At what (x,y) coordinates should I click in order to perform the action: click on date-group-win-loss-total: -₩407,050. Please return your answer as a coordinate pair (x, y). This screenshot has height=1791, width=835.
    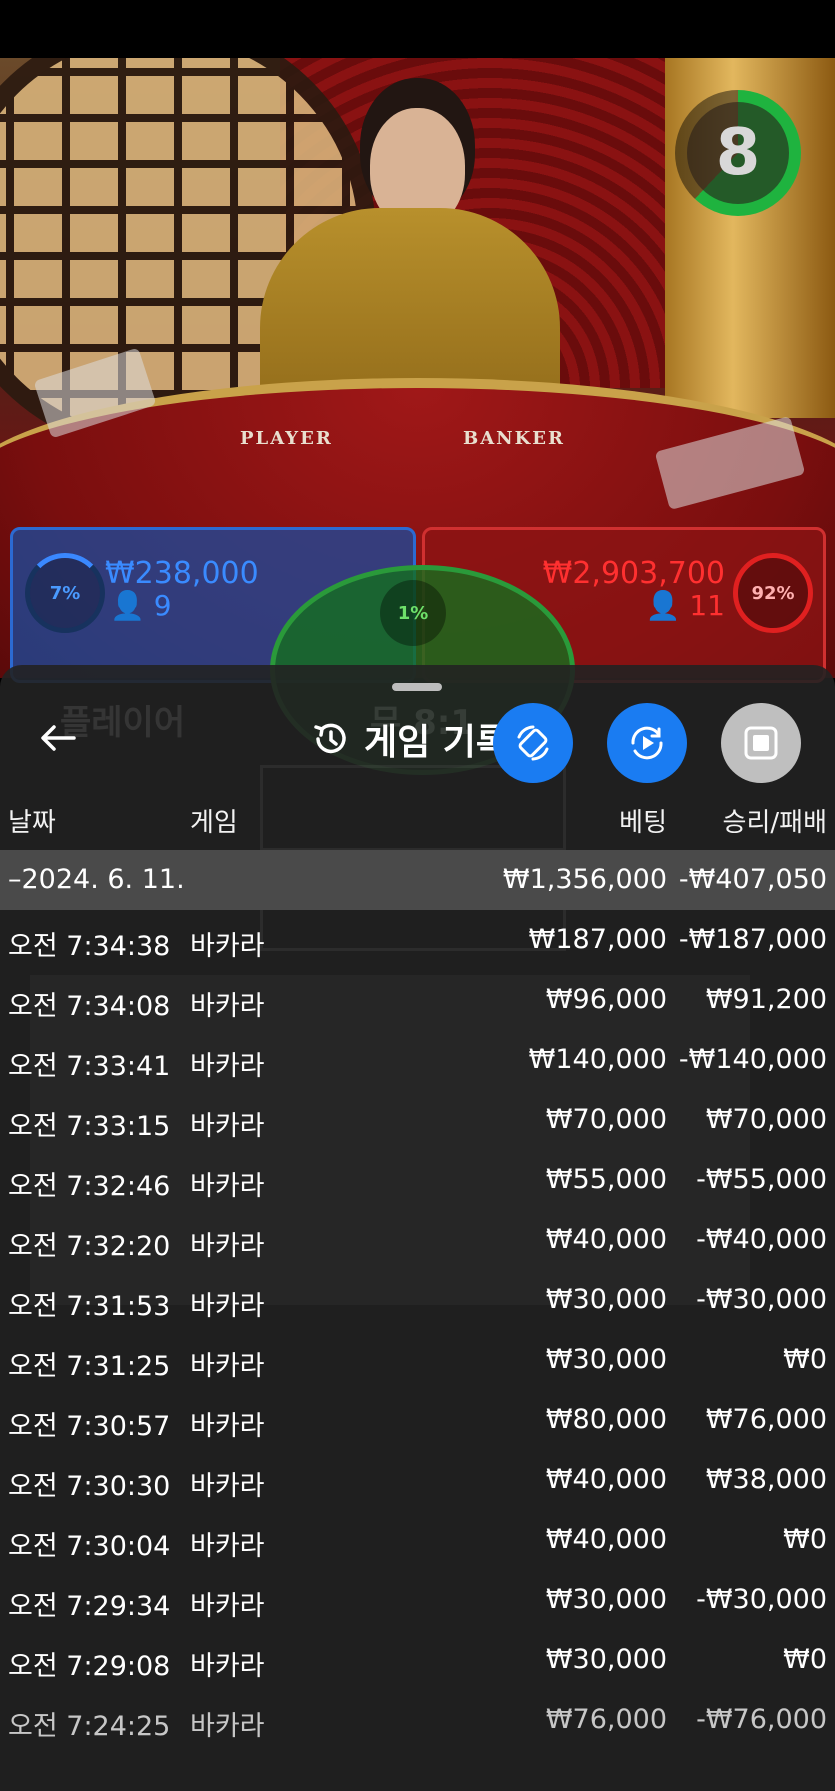
    Looking at the image, I should click on (752, 879).